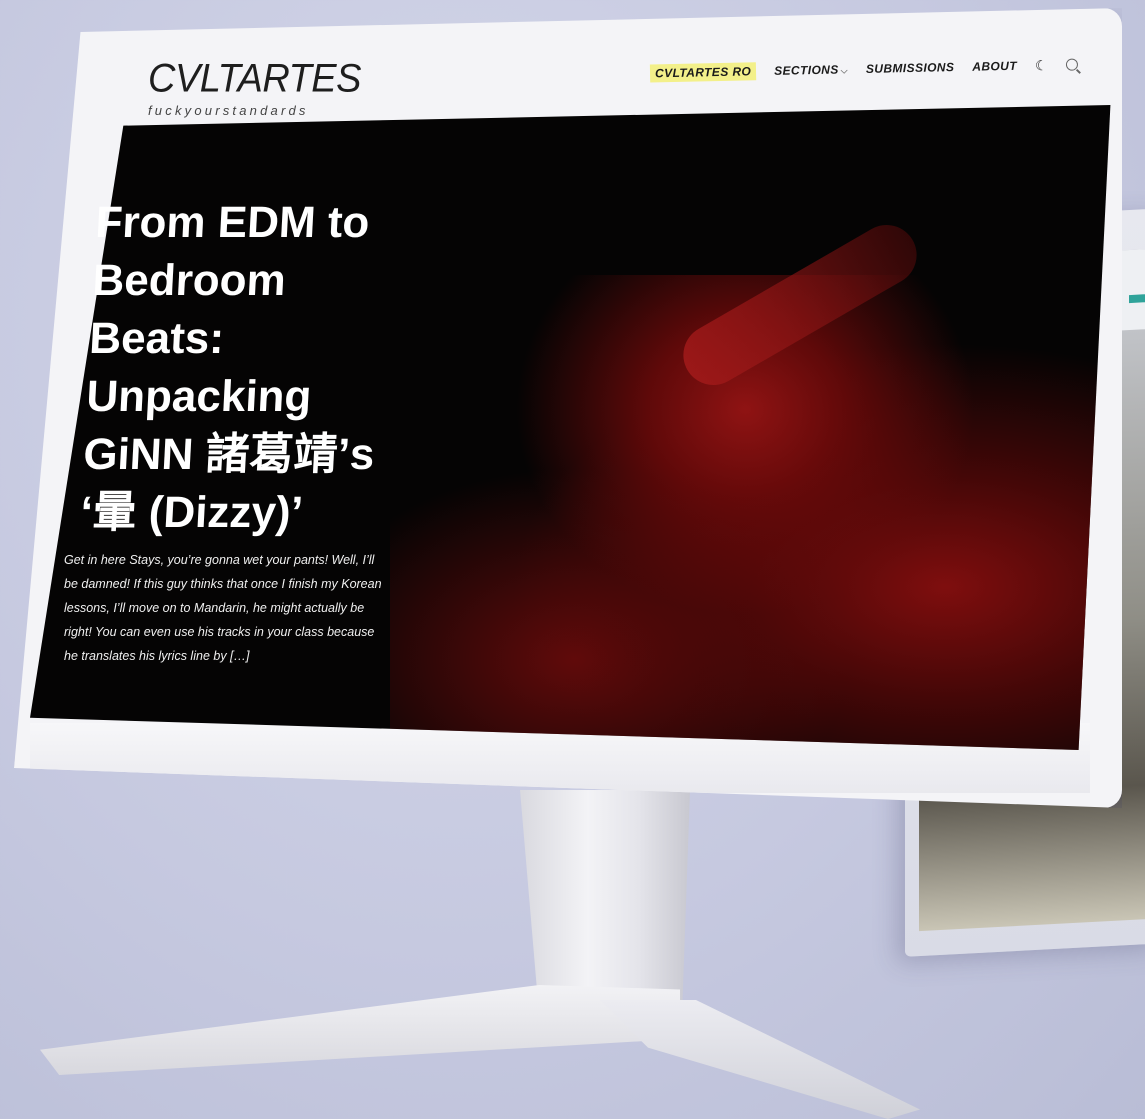  Describe the element at coordinates (760, 1059) in the screenshot. I see `monitor-stand-foot` at that location.